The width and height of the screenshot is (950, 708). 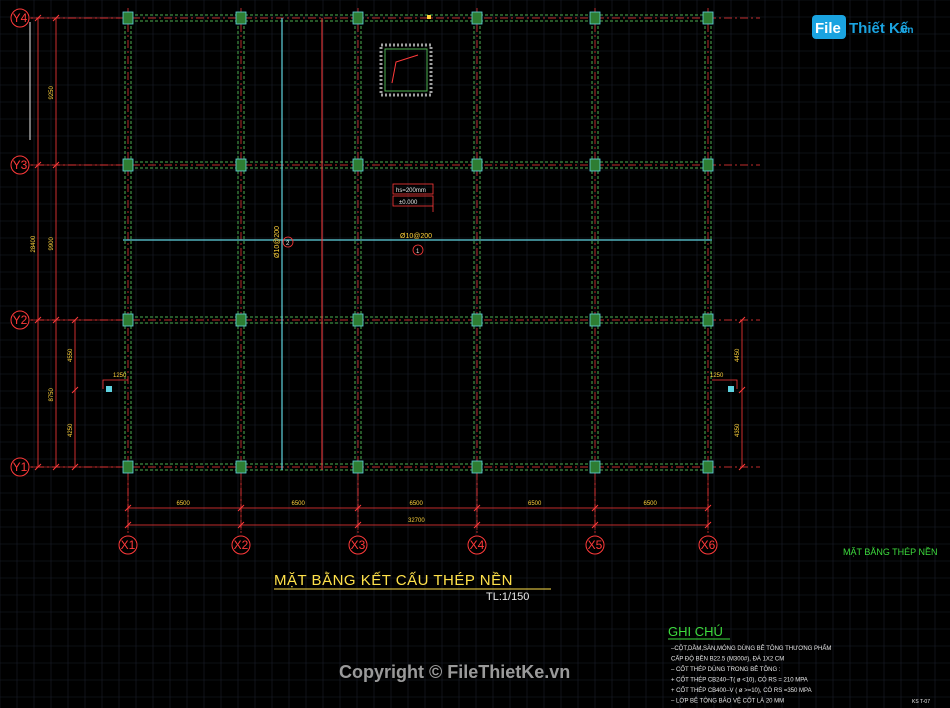 What do you see at coordinates (71, 430) in the screenshot?
I see `sub-left-dim: 4250` at bounding box center [71, 430].